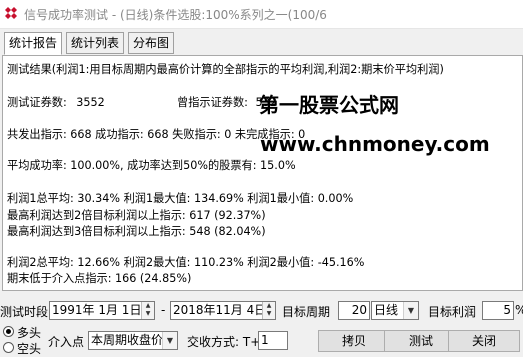  Describe the element at coordinates (452, 312) in the screenshot. I see `target-profit-label: 目标利润` at that location.